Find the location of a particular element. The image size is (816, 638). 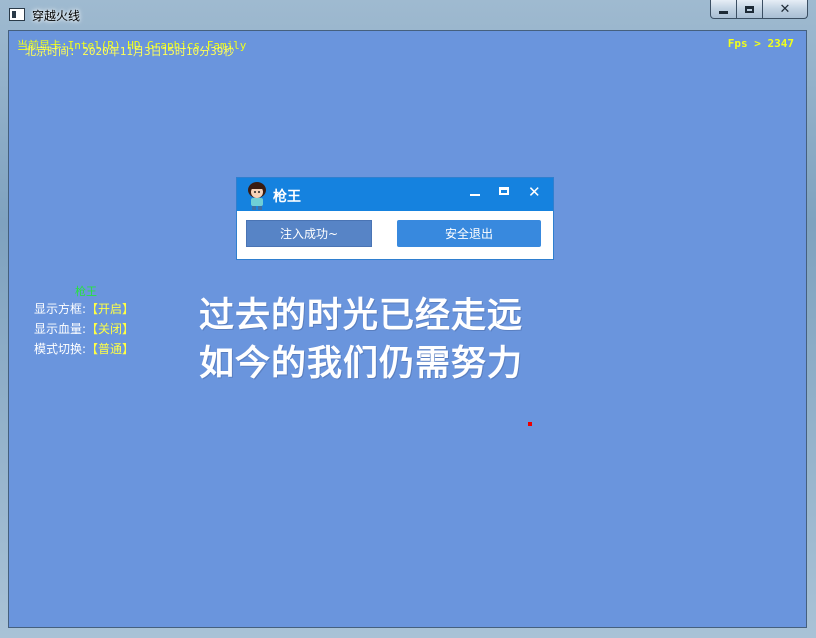

window-titlebar: 穿越火线 ✕ is located at coordinates (408, 15).